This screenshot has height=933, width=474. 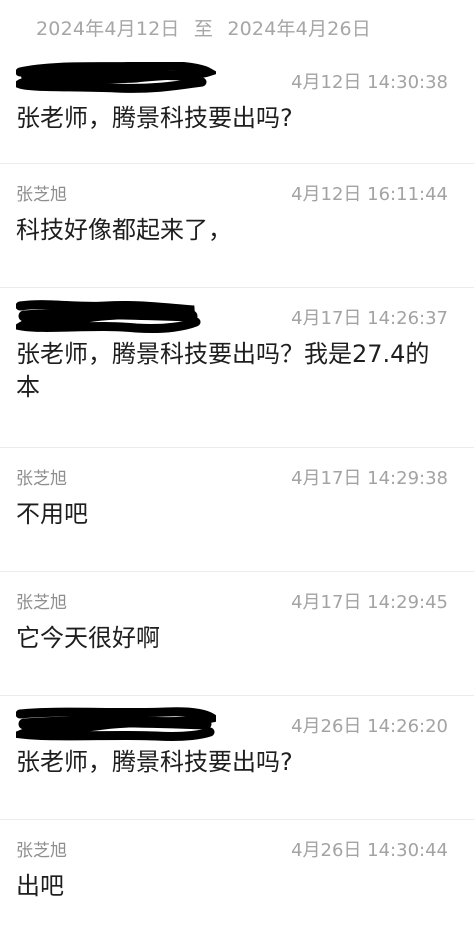 I want to click on range-separator: 至, so click(x=203, y=29).